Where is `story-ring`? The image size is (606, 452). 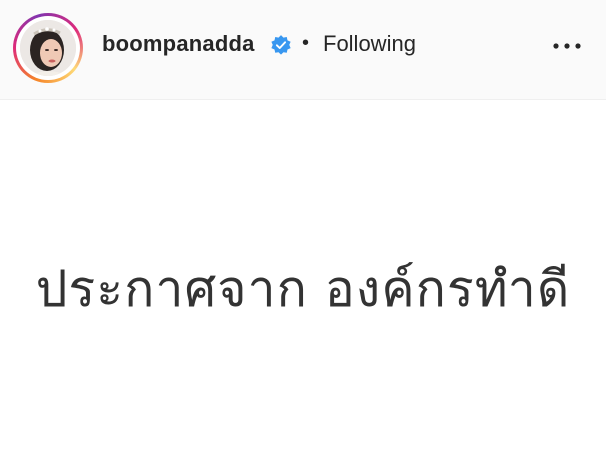
story-ring is located at coordinates (48, 48).